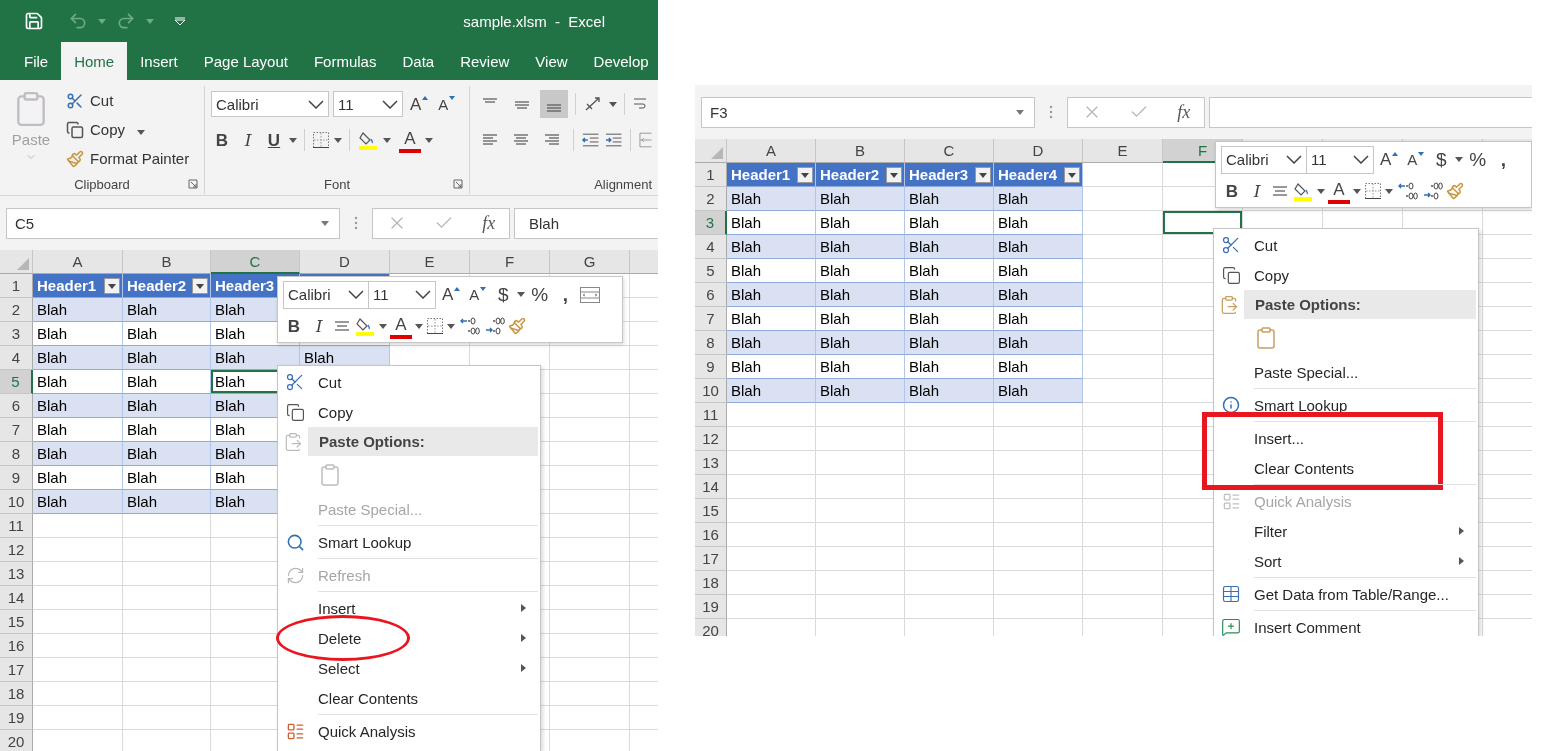  Describe the element at coordinates (590, 294) in the screenshot. I see `merge-cells-icon` at that location.